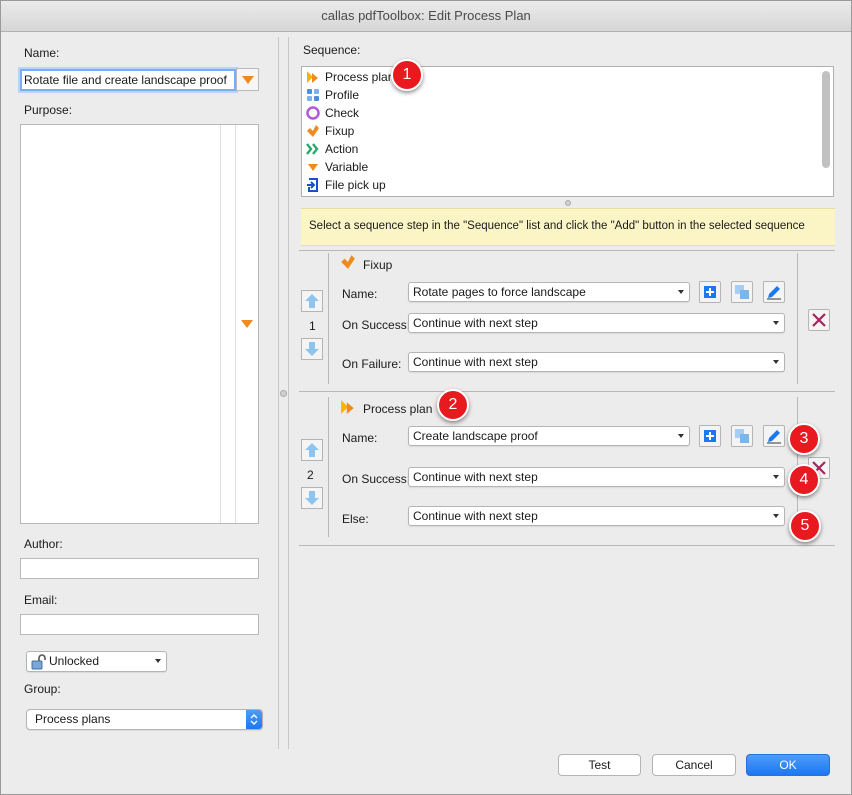 This screenshot has height=795, width=852. Describe the element at coordinates (596, 516) in the screenshot. I see `else-select: Continue with next step` at that location.